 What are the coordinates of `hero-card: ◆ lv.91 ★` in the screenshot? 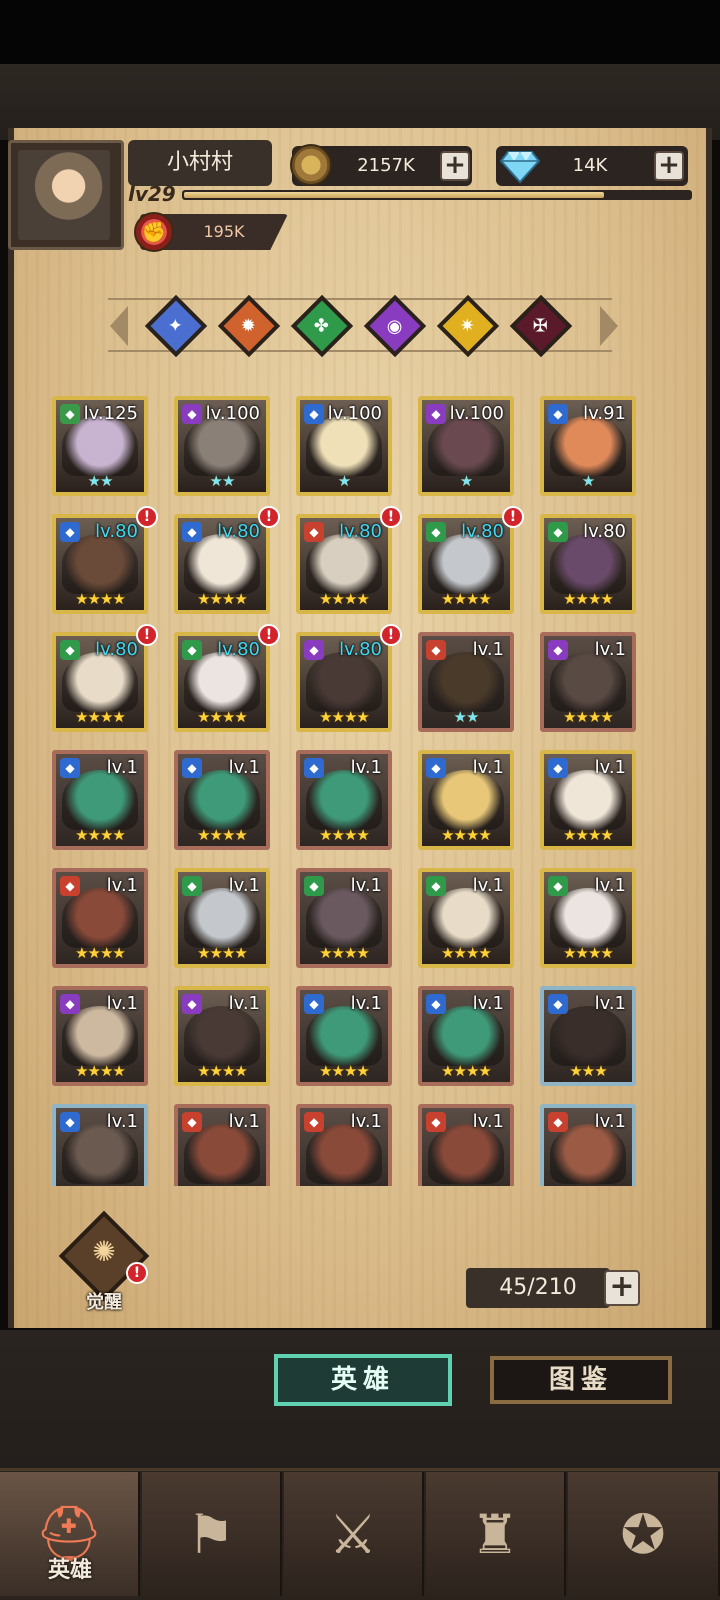 It's located at (588, 446).